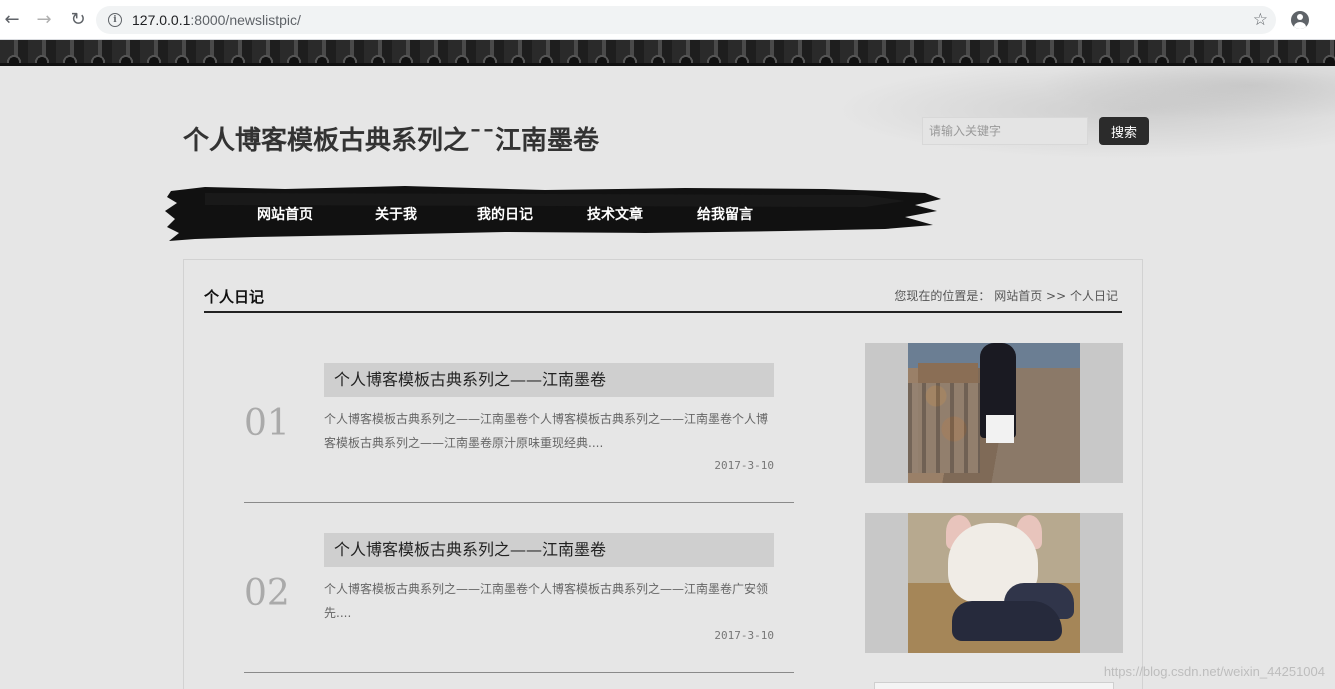  I want to click on nav-item-home: 网站首页, so click(285, 214).